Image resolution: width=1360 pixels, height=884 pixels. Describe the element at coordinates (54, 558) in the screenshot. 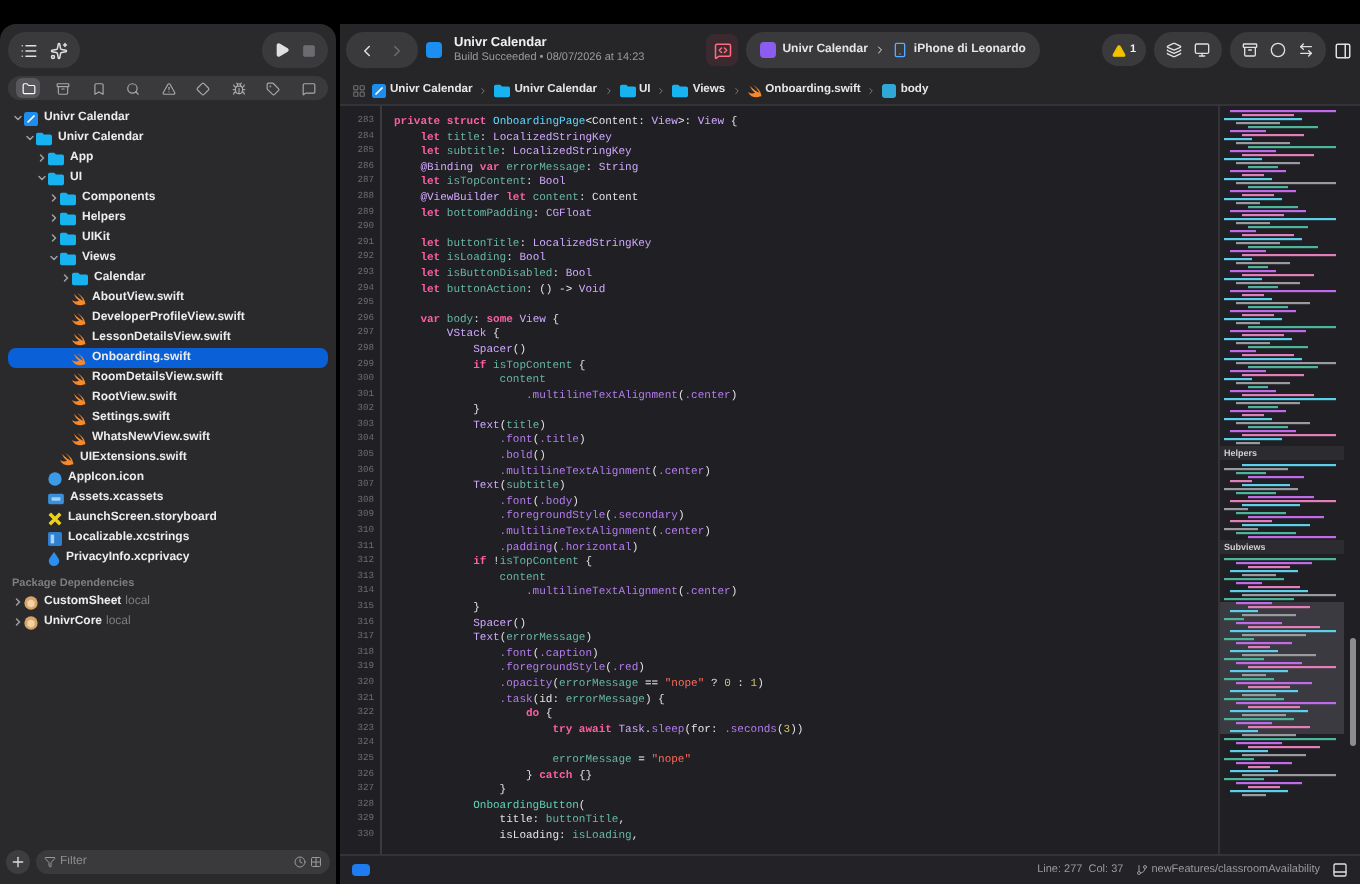

I see `privacy-icon` at that location.